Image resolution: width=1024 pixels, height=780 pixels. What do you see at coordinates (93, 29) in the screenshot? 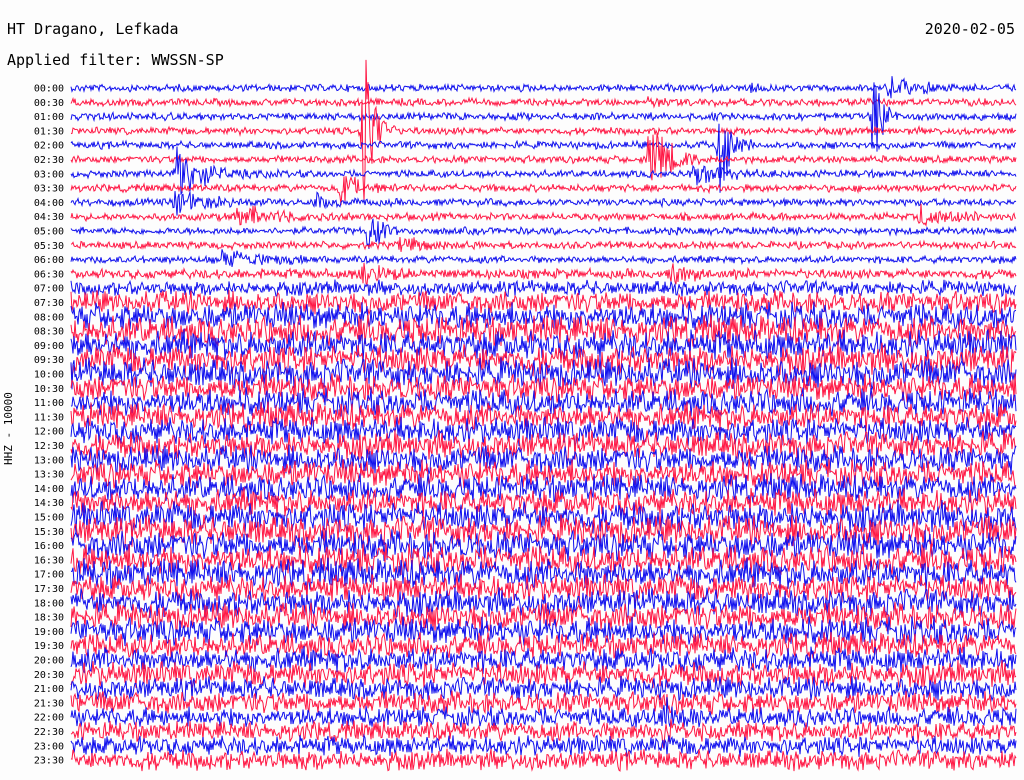
I see `station-title: HT Dragano, Lefkada` at bounding box center [93, 29].